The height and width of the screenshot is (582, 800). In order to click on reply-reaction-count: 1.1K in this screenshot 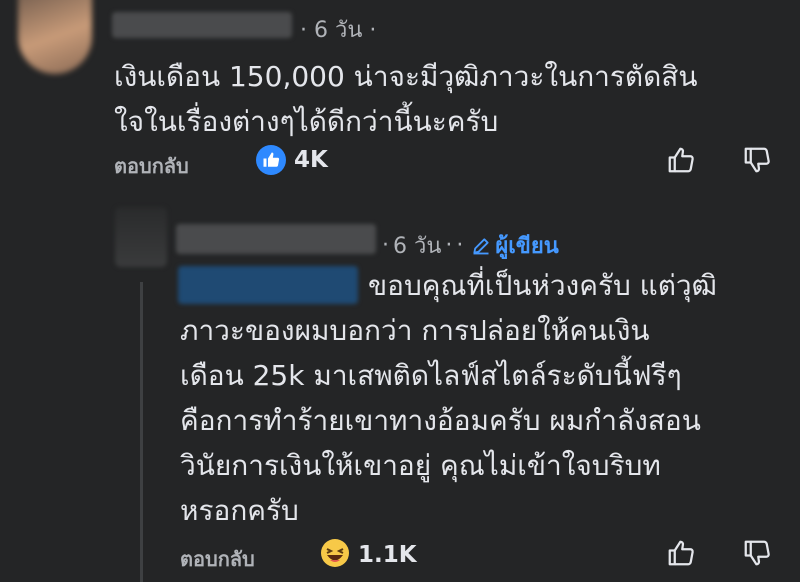, I will do `click(387, 555)`.